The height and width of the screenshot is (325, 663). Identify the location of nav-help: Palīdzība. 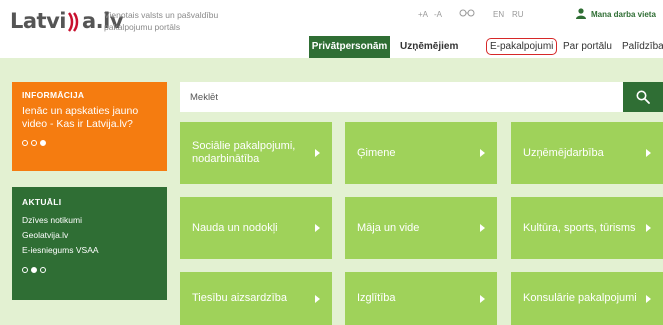
(642, 47).